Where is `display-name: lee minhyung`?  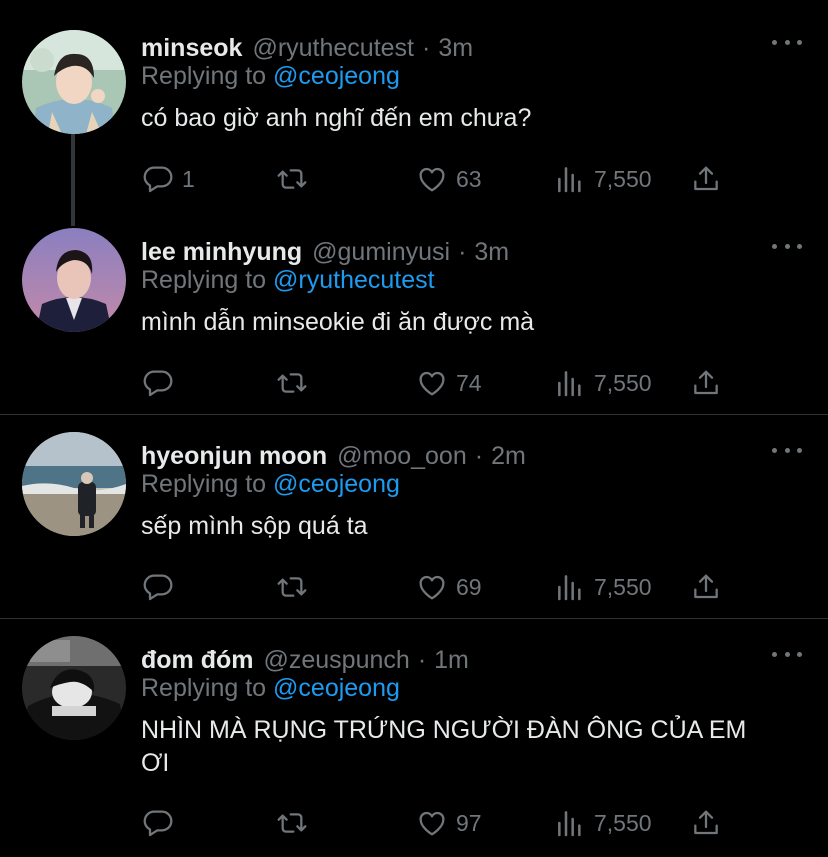
display-name: lee minhyung is located at coordinates (221, 252).